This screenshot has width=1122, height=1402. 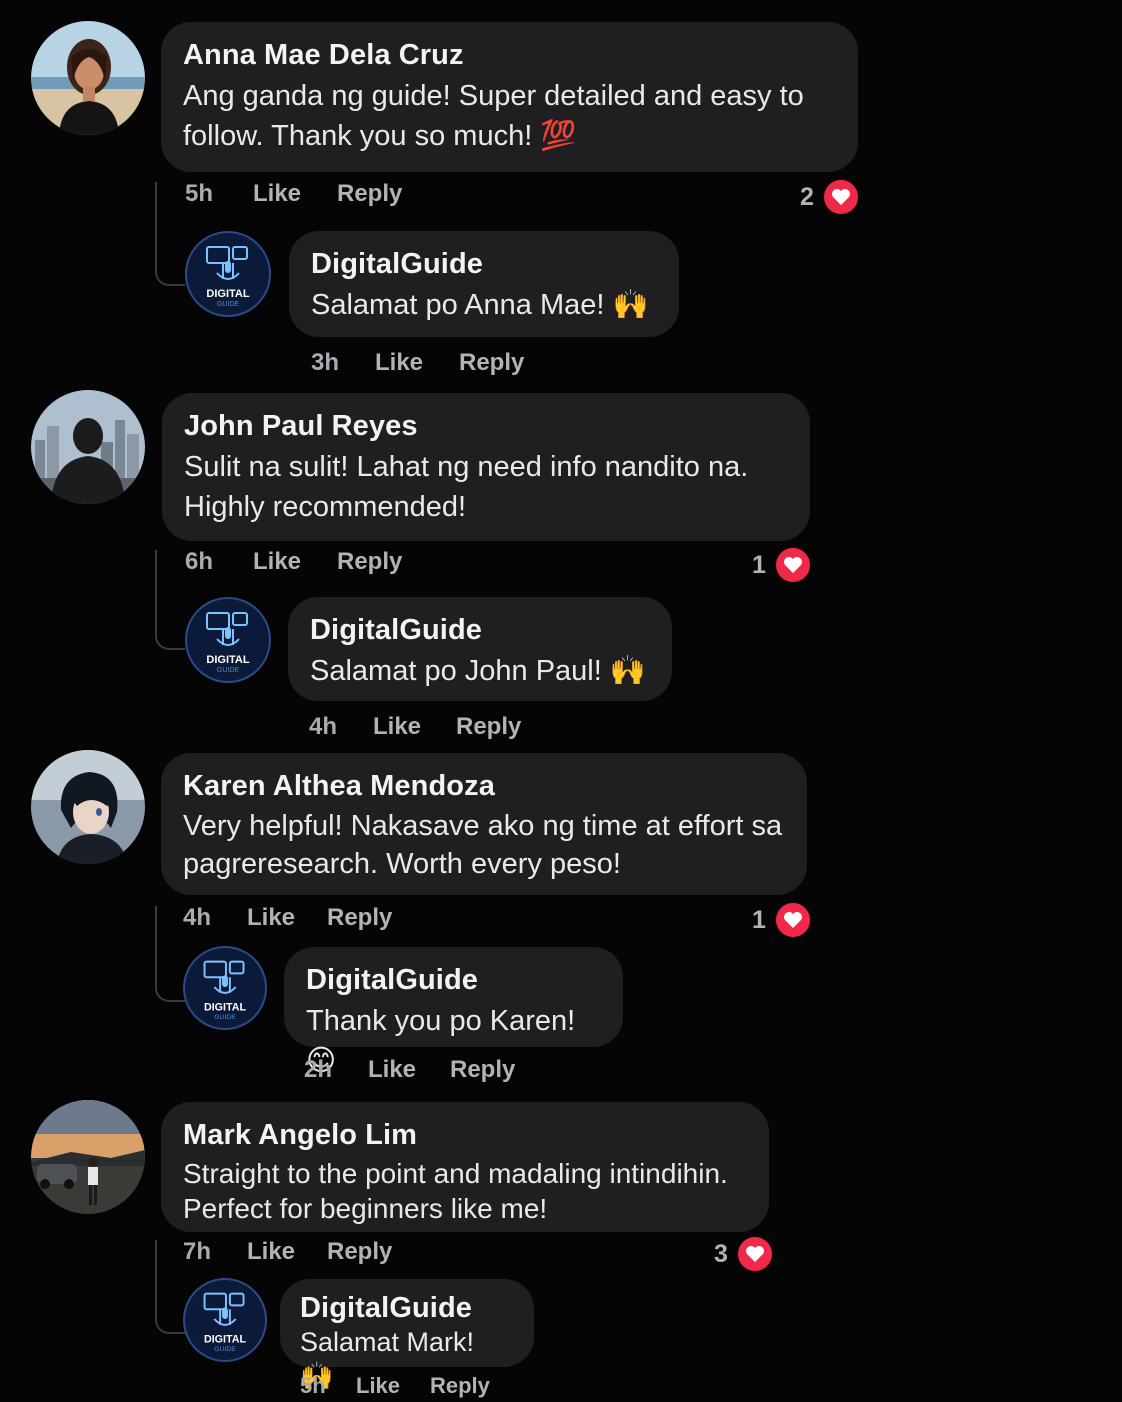 I want to click on avatar-mark-angelo, so click(x=88, y=1157).